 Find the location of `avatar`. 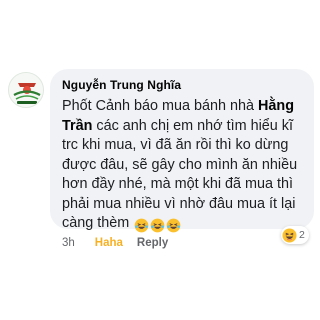

avatar is located at coordinates (26, 90).